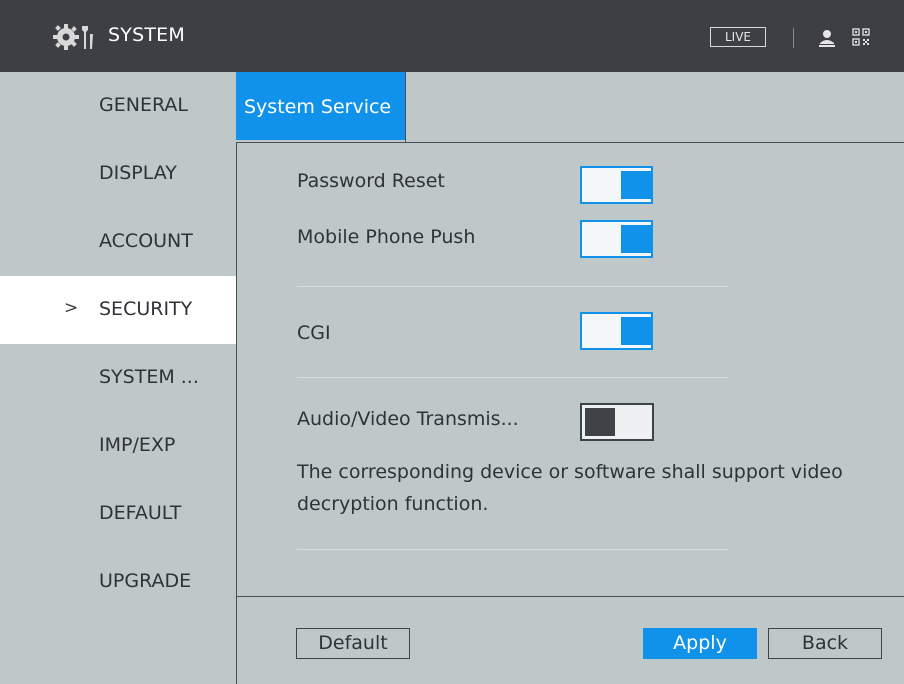  Describe the element at coordinates (73, 37) in the screenshot. I see `settings-gear-icon` at that location.